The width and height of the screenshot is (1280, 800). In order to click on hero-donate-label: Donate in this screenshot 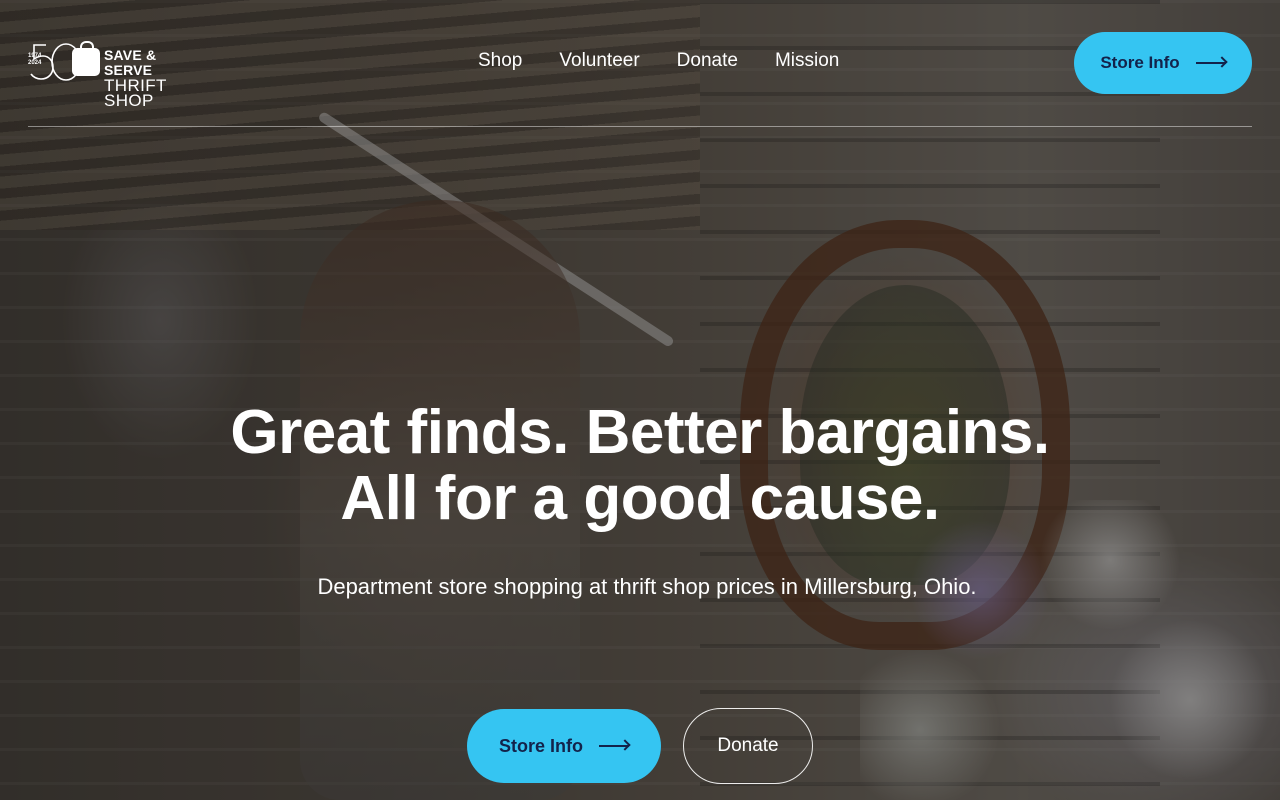, I will do `click(748, 745)`.